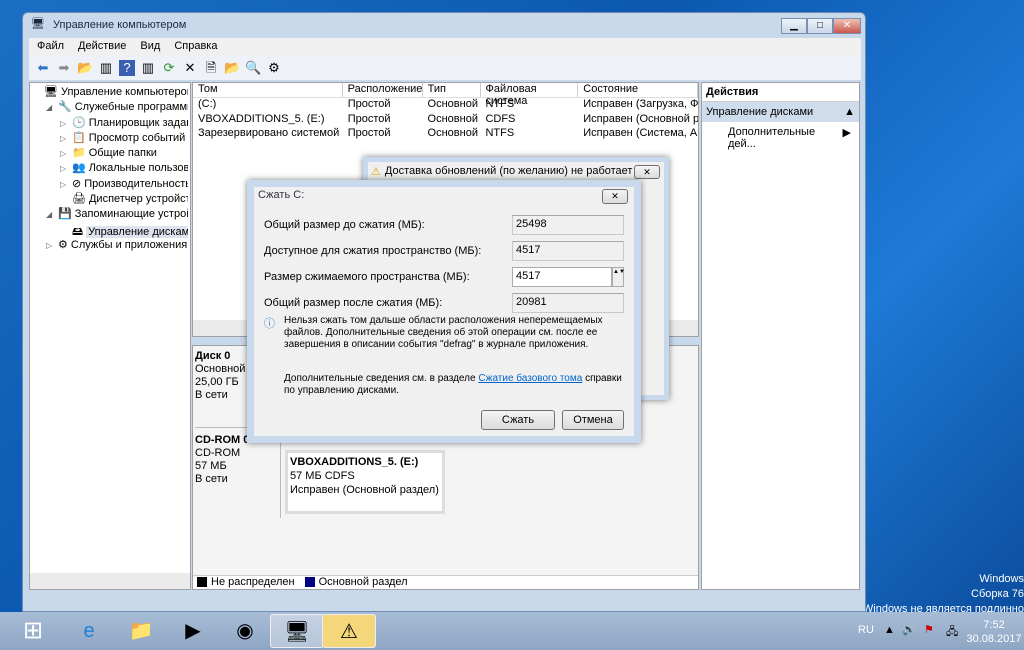  I want to click on tree-node-icon: 🕒, so click(79, 122).